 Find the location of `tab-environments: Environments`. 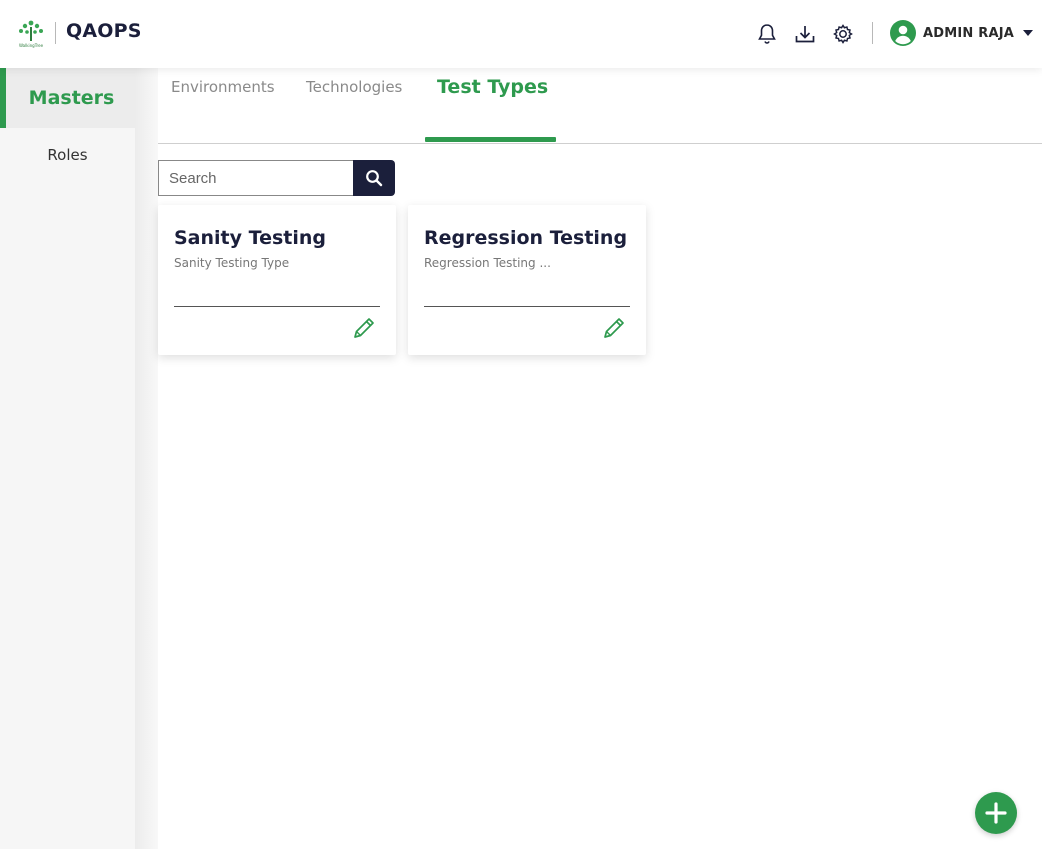

tab-environments: Environments is located at coordinates (223, 87).